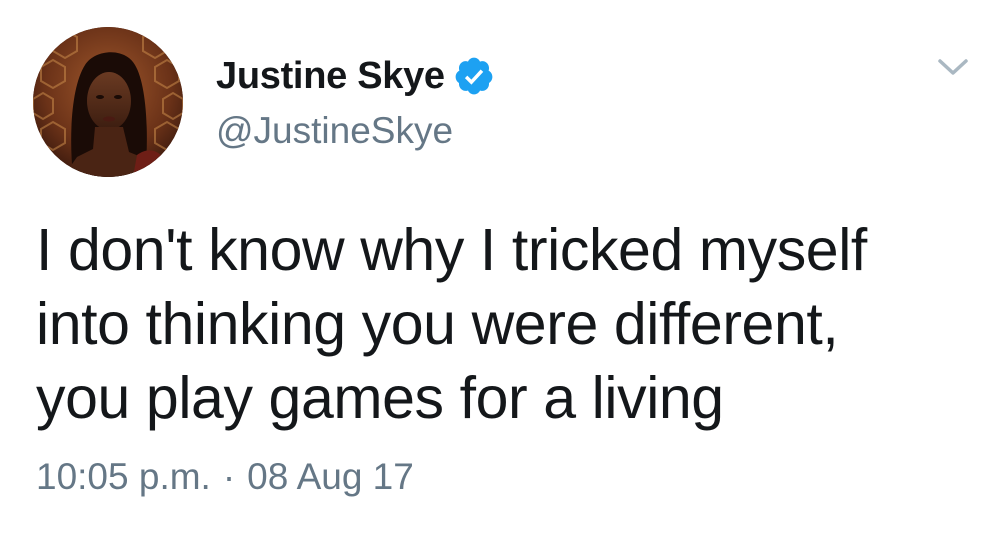  Describe the element at coordinates (334, 131) in the screenshot. I see `author-handle: @JustineSkye` at that location.